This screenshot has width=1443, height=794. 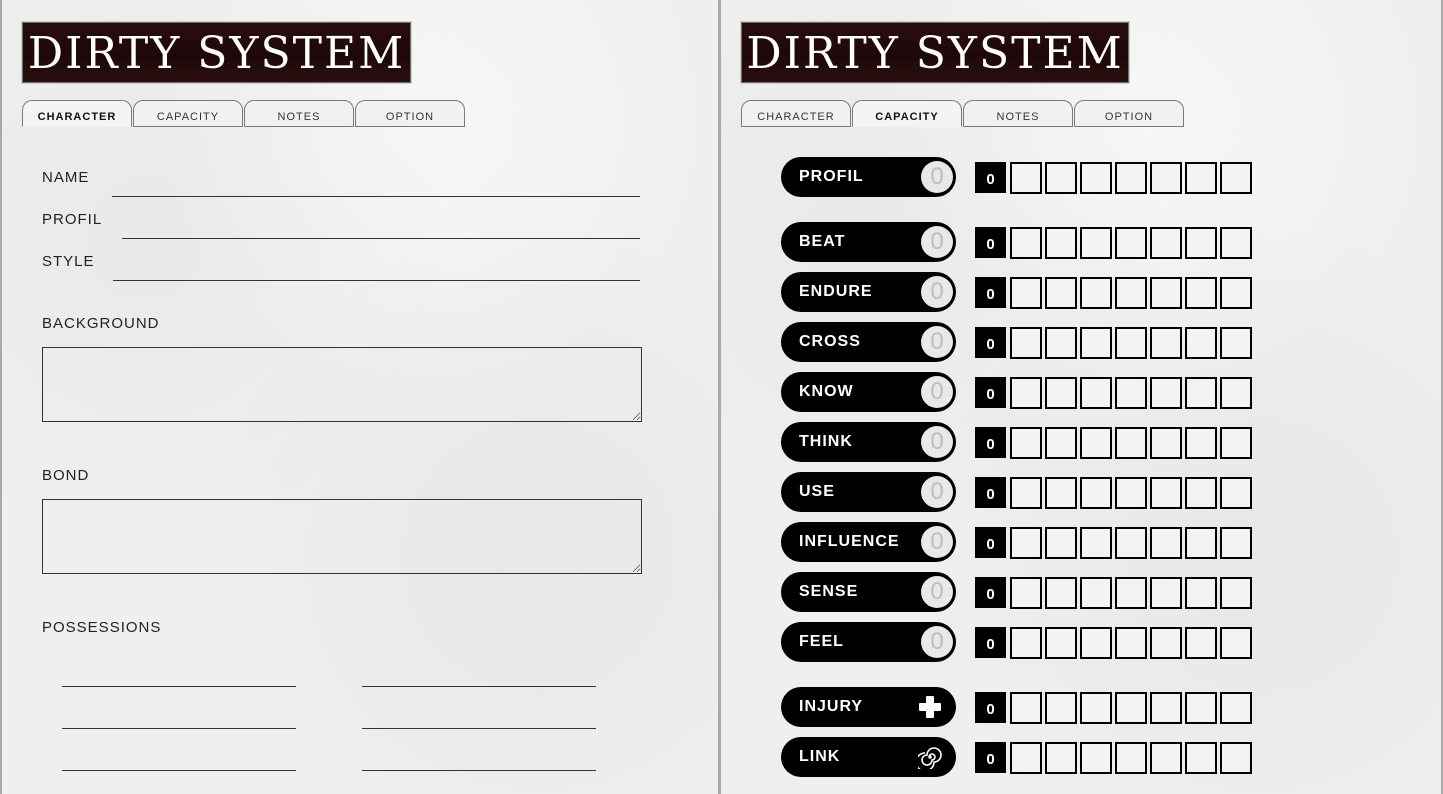 I want to click on stat-injury-button: INJURY, so click(x=868, y=707).